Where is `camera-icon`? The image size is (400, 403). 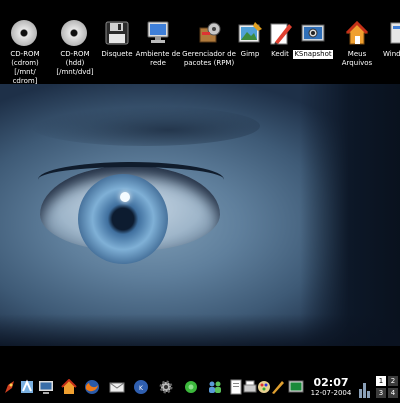 camera-icon is located at coordinates (313, 33).